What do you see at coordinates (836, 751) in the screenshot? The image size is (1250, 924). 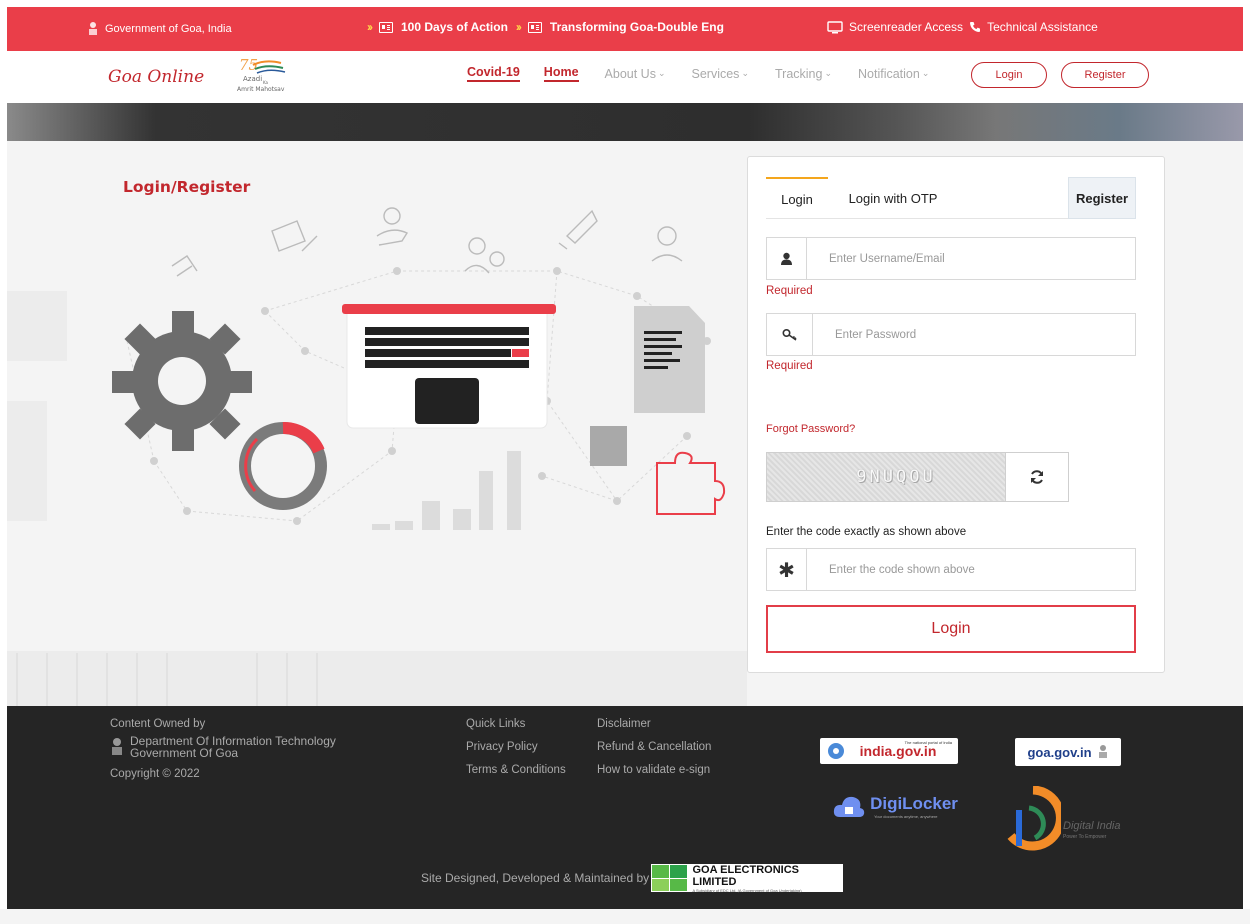 I see `india-portal-icon` at bounding box center [836, 751].